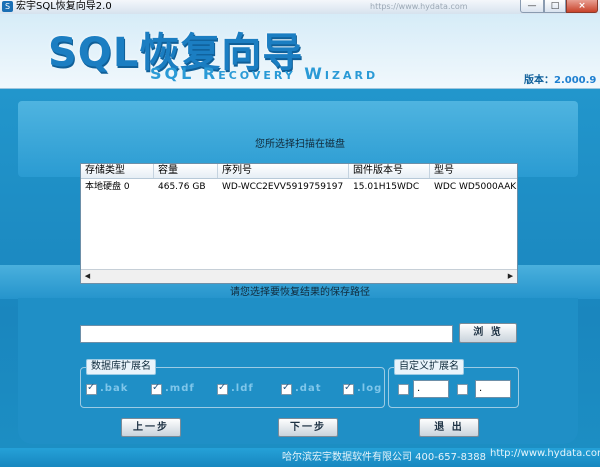 The image size is (600, 467). I want to click on scroll-right-icon: ▶, so click(510, 276).